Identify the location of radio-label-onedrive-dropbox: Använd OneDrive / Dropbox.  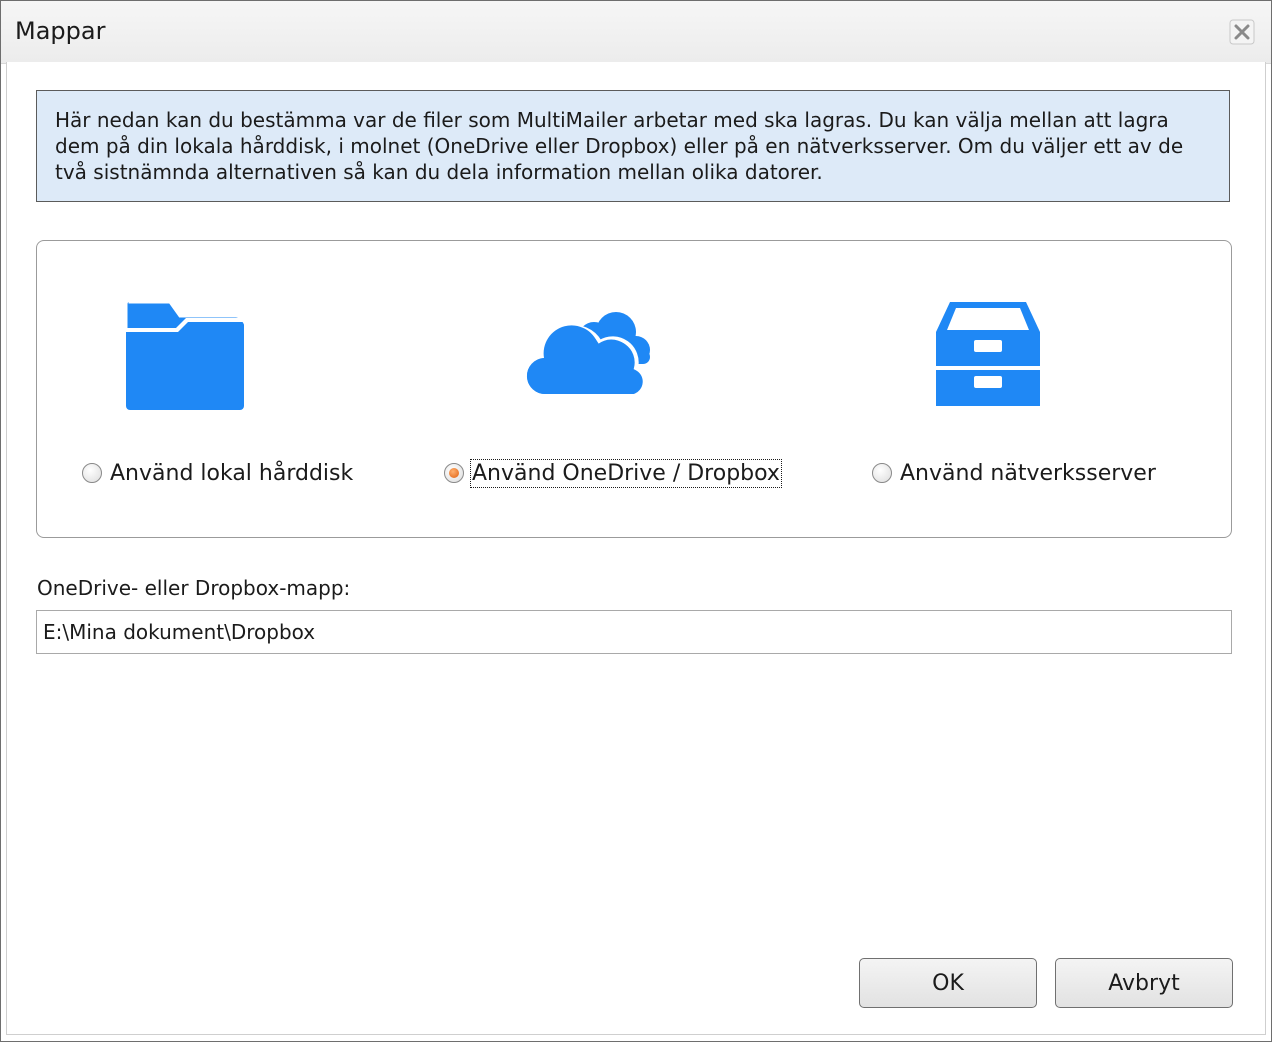
(626, 473).